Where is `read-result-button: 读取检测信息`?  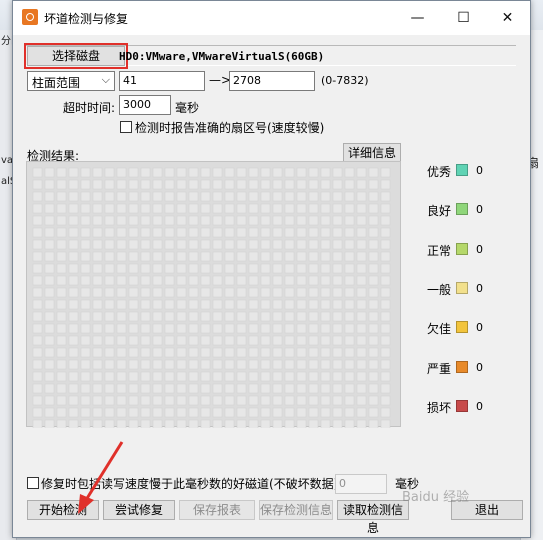
read-result-button: 读取检测信息 is located at coordinates (373, 517).